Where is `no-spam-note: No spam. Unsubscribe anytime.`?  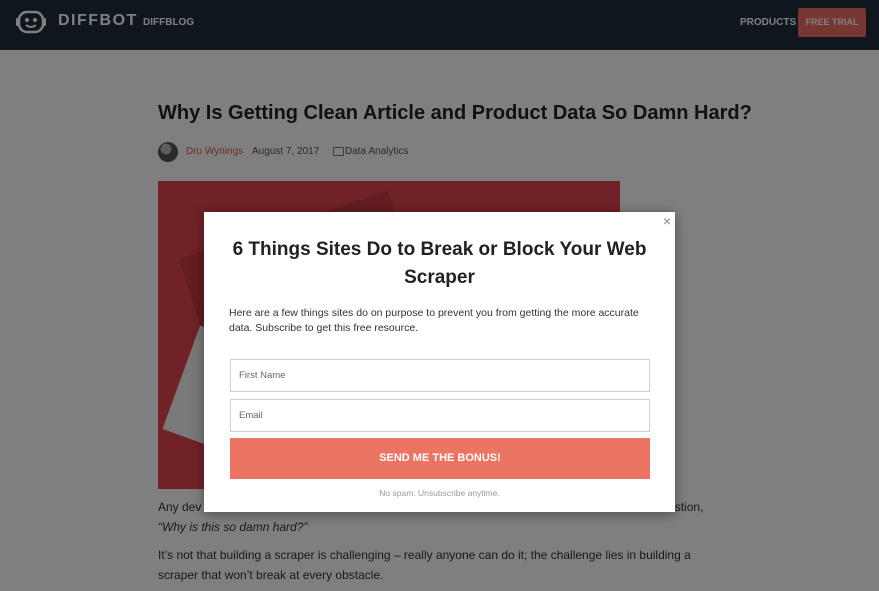
no-spam-note: No spam. Unsubscribe anytime. is located at coordinates (439, 493).